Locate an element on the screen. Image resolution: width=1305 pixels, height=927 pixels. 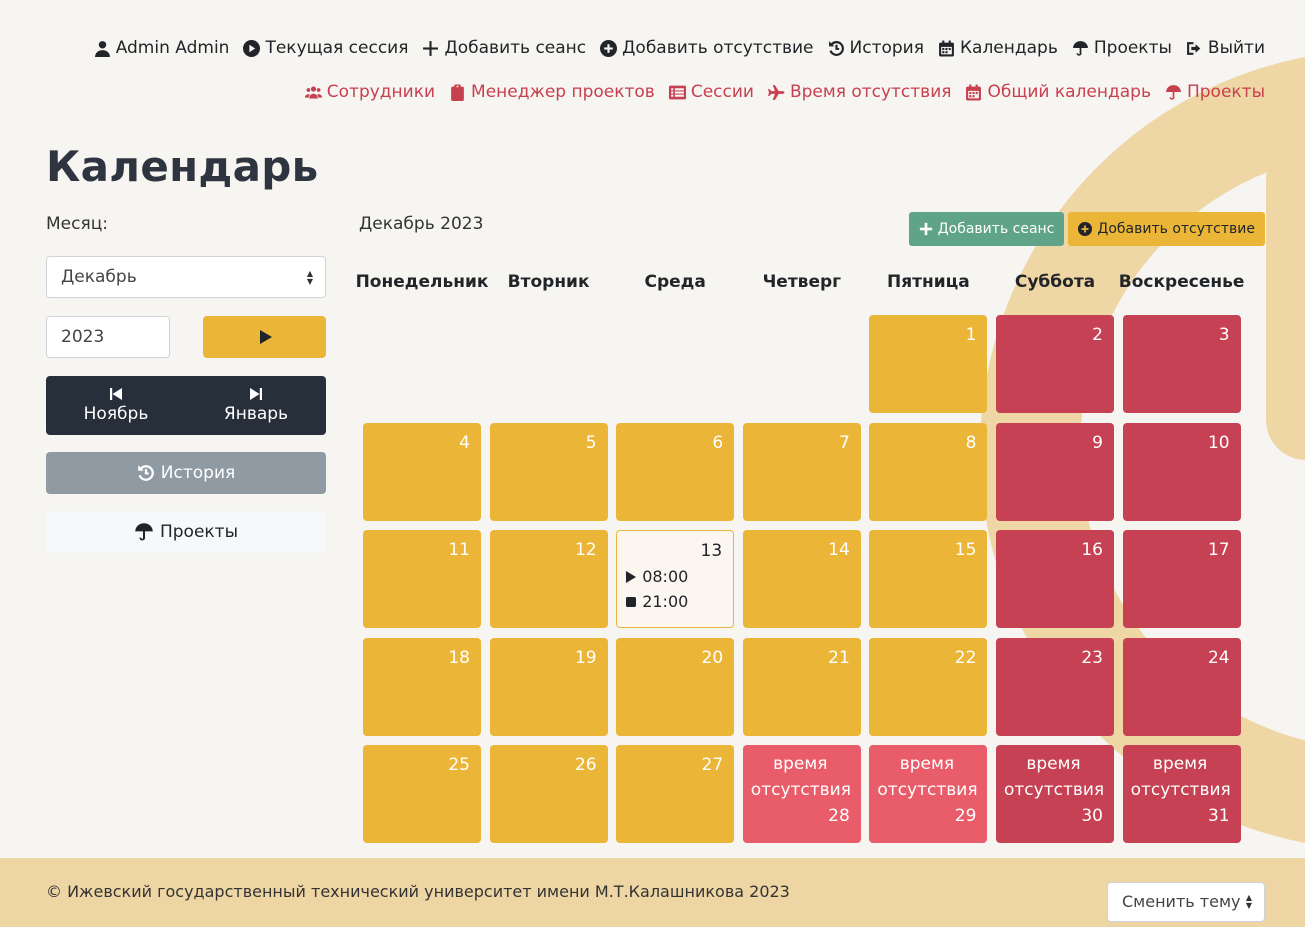
day-number: 20 is located at coordinates (712, 657).